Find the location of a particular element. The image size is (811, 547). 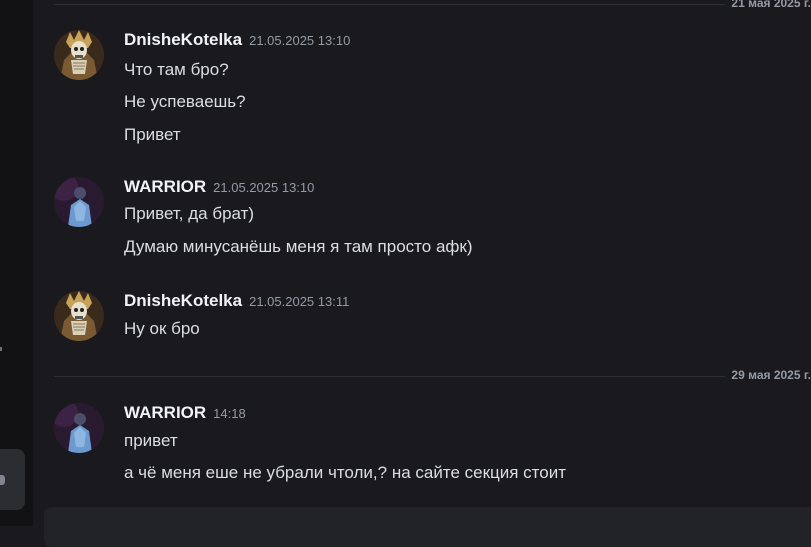

message-text: Что там бро? is located at coordinates (176, 69).